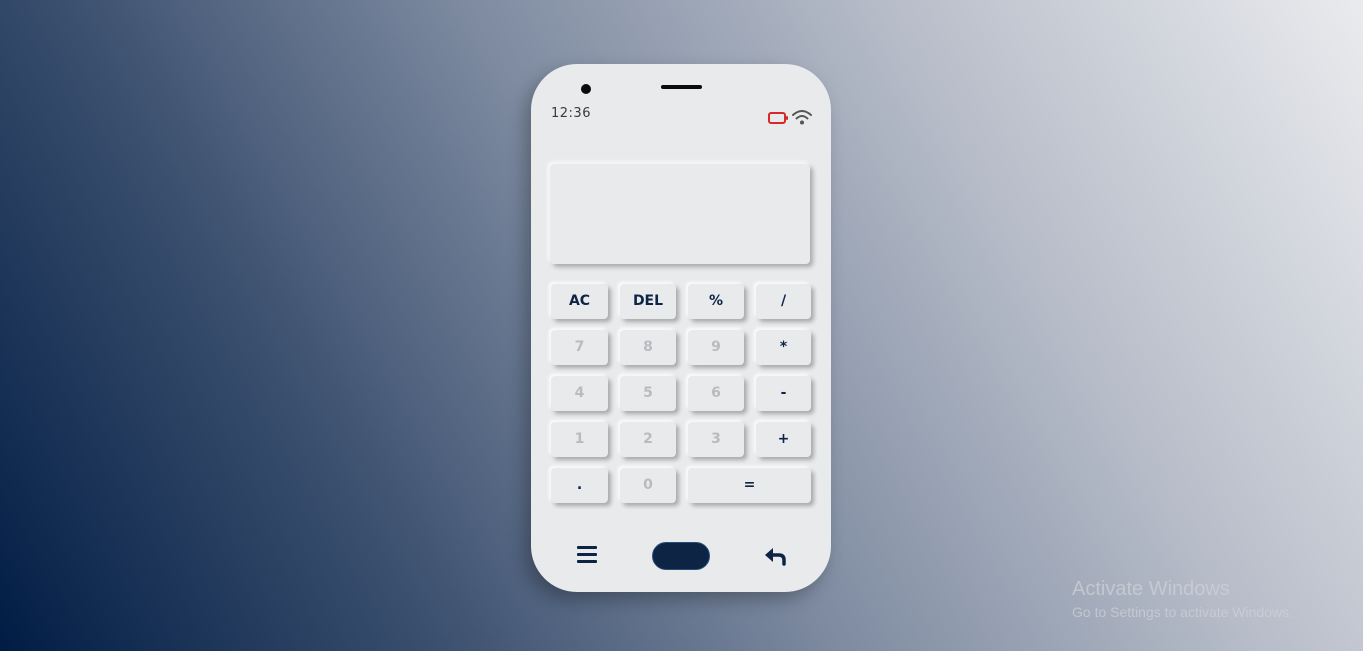 The image size is (1363, 651). I want to click on zero-button: 0, so click(648, 485).